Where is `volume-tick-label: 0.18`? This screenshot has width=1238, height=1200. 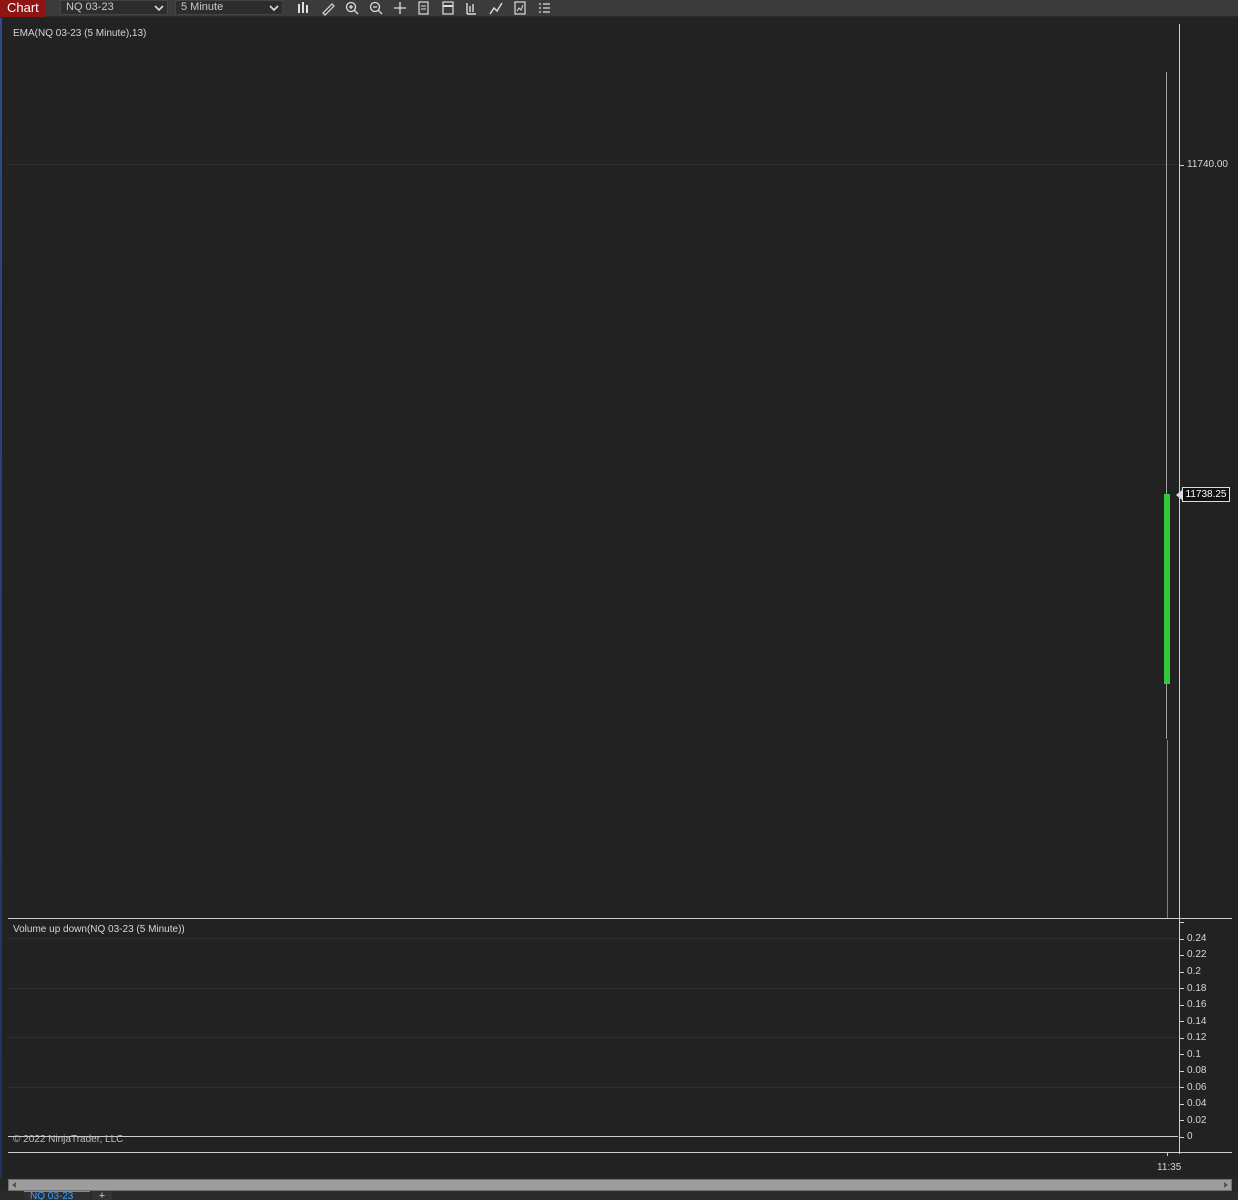
volume-tick-label: 0.18 is located at coordinates (1197, 988).